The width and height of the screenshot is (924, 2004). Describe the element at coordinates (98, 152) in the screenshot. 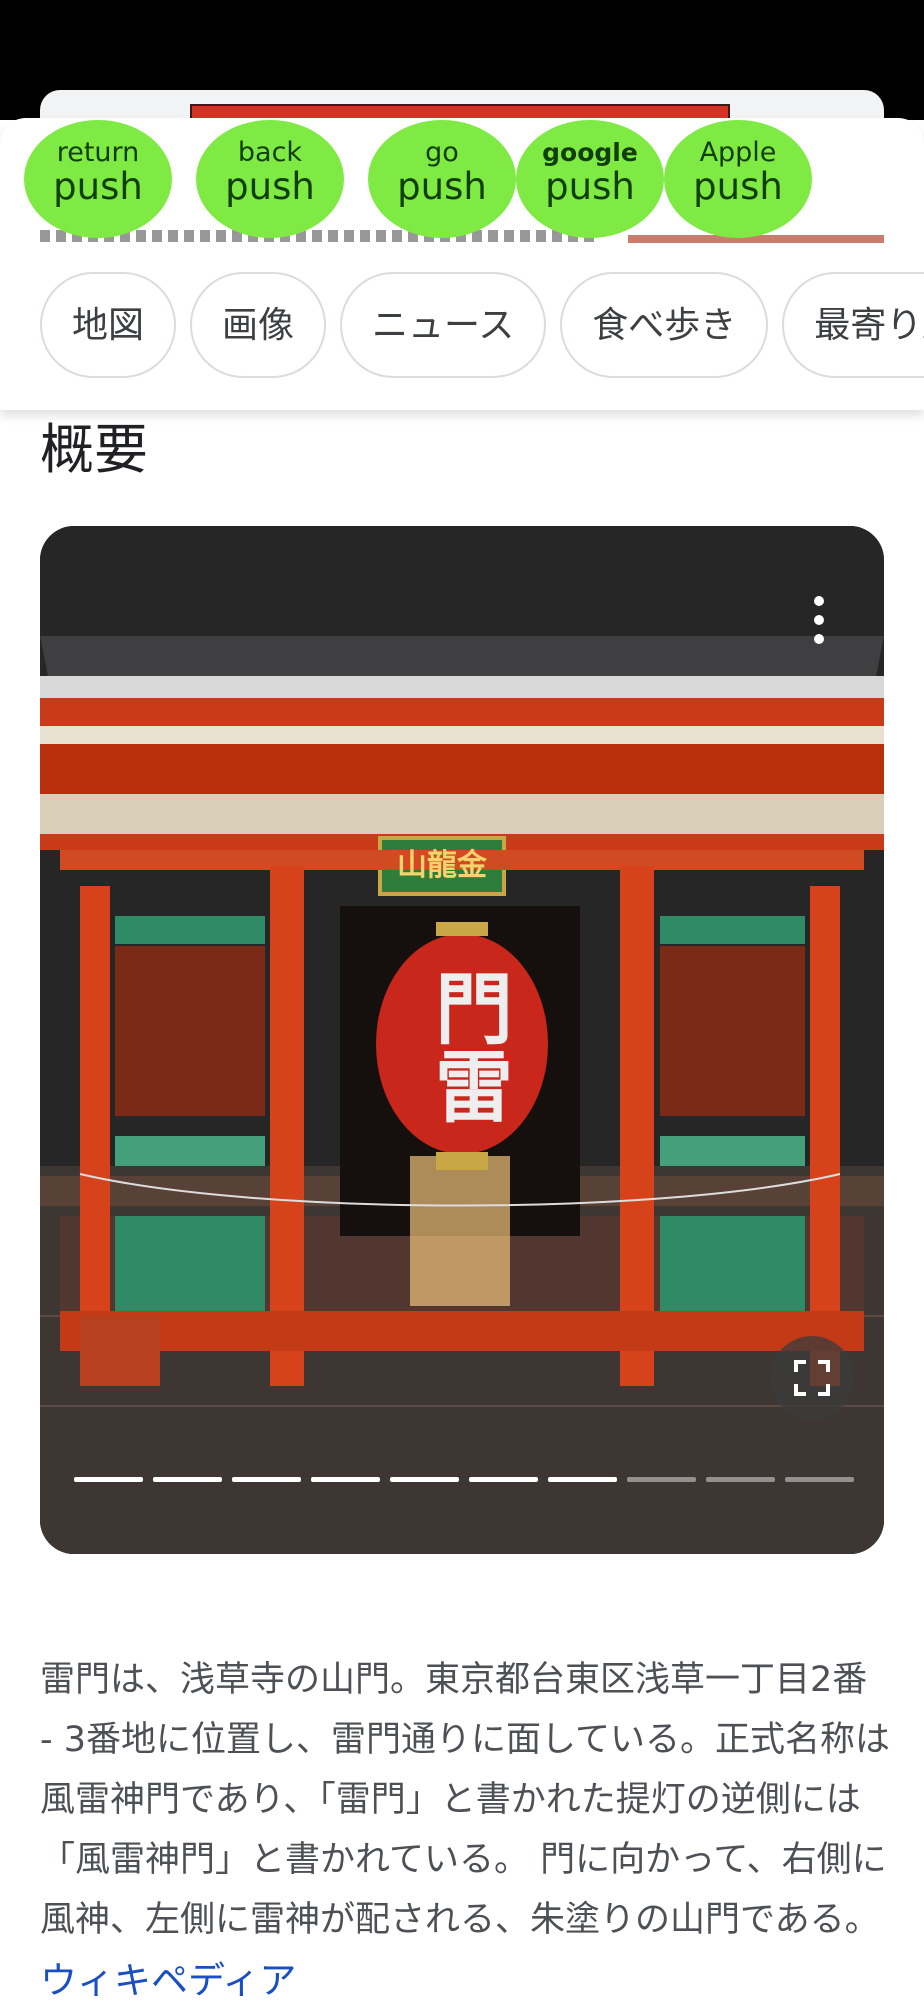

I see `button-top-label: return` at that location.